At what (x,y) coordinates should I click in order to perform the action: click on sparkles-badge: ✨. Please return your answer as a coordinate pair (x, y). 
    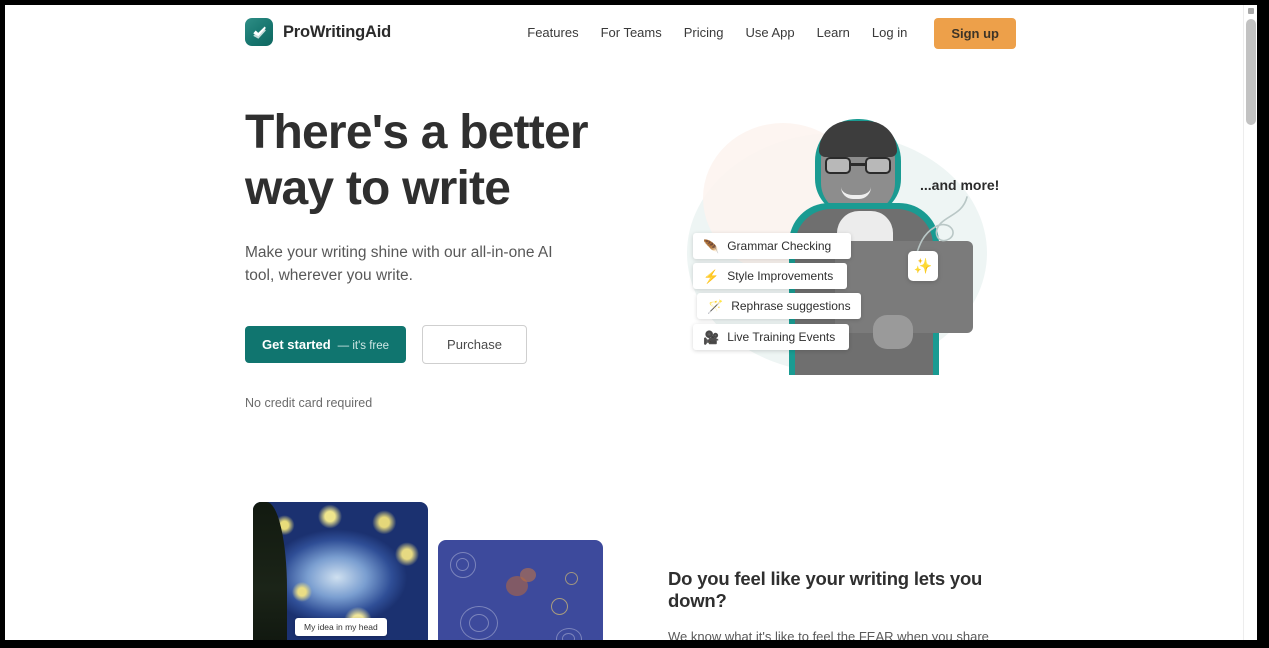
    Looking at the image, I should click on (923, 266).